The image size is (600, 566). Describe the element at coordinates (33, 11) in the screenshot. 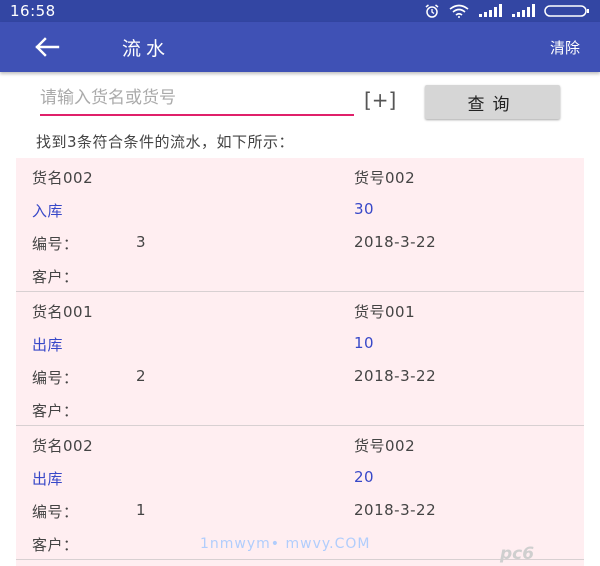

I see `status-time: 16:58` at that location.